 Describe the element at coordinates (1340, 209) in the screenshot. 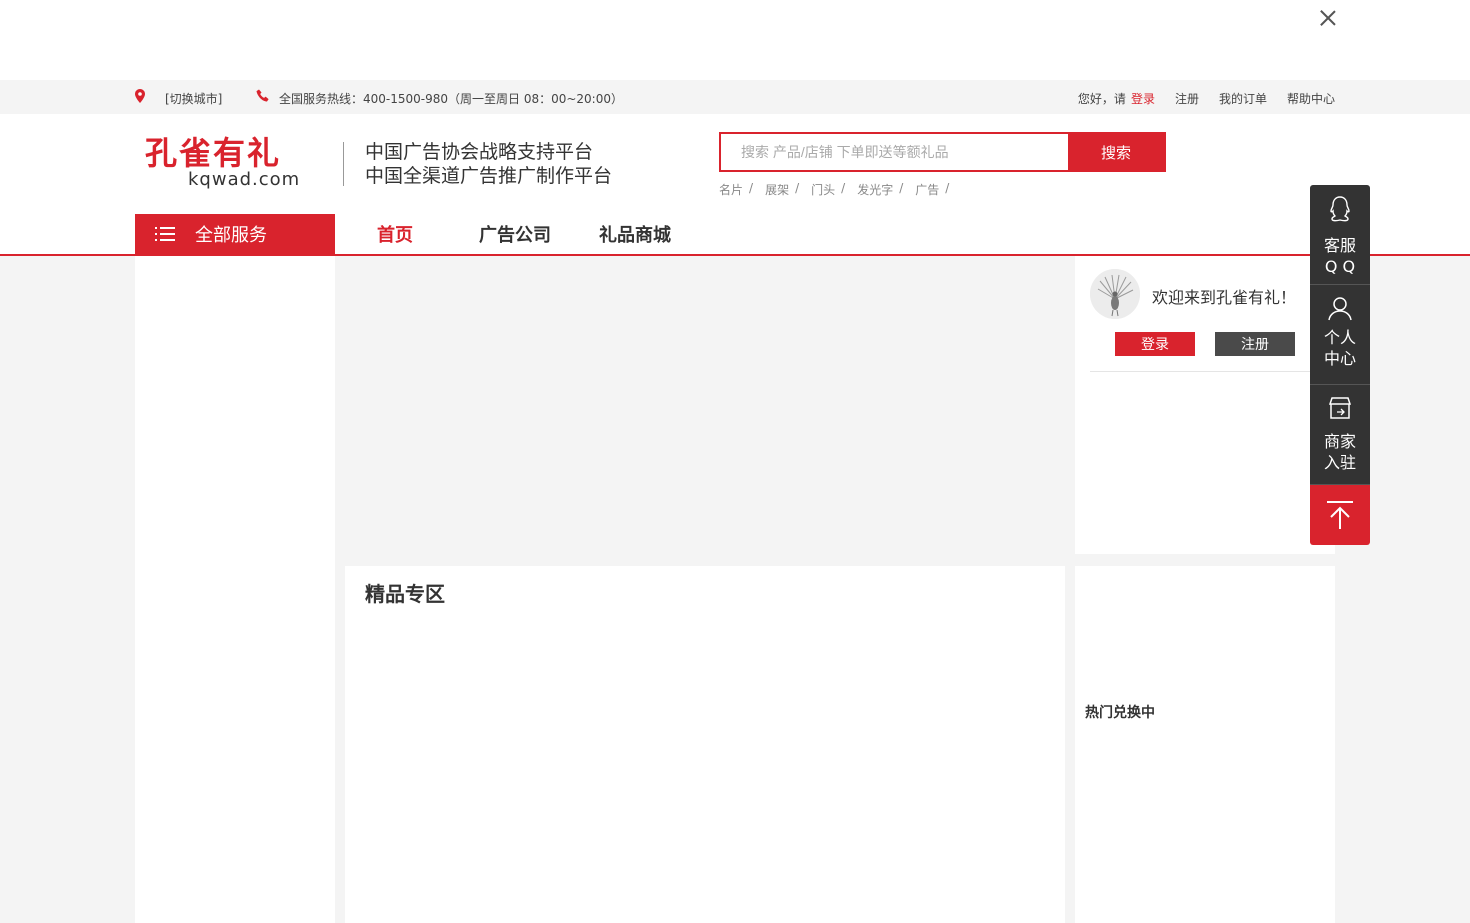

I see `qq-icon` at that location.